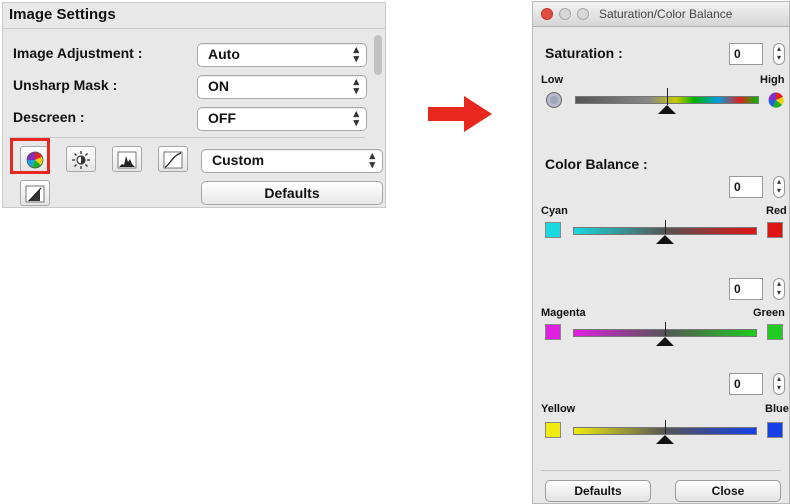  I want to click on tone-curve-button, so click(173, 159).